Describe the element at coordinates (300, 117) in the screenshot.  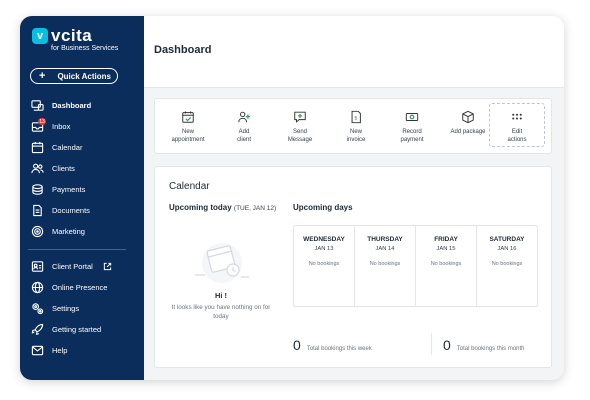
I see `send-message-icon` at that location.